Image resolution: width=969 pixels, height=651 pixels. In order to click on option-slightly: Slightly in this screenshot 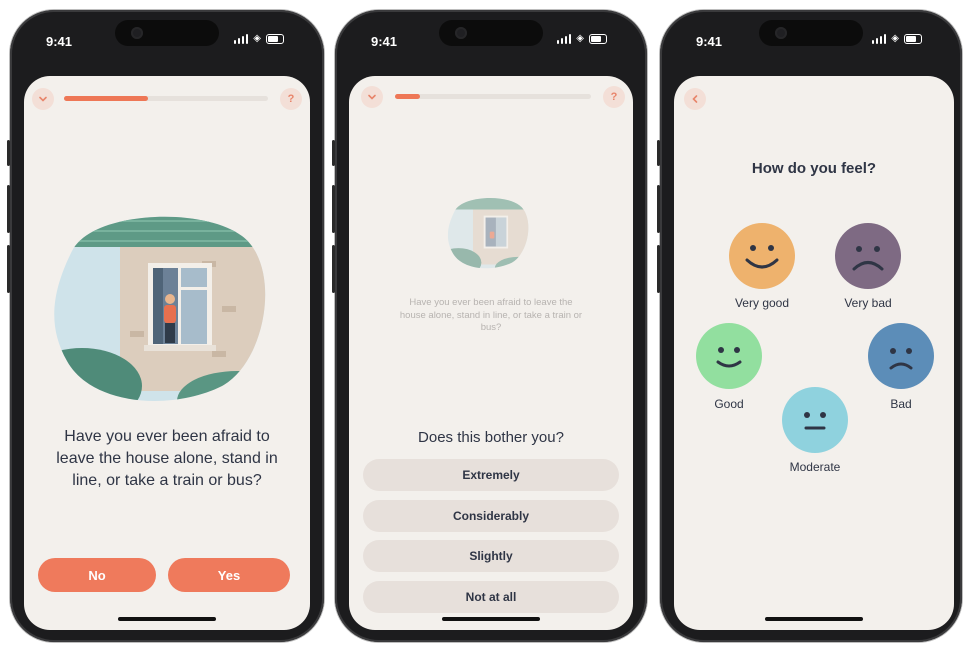, I will do `click(491, 556)`.